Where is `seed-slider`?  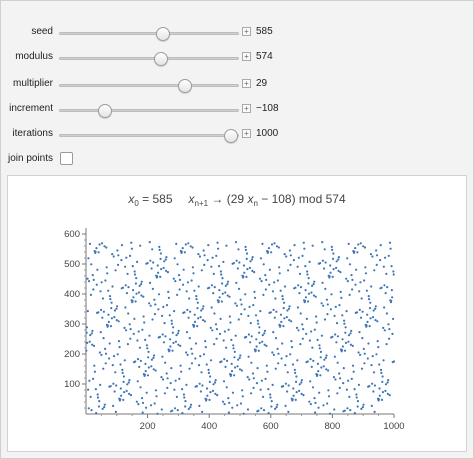
seed-slider is located at coordinates (149, 34).